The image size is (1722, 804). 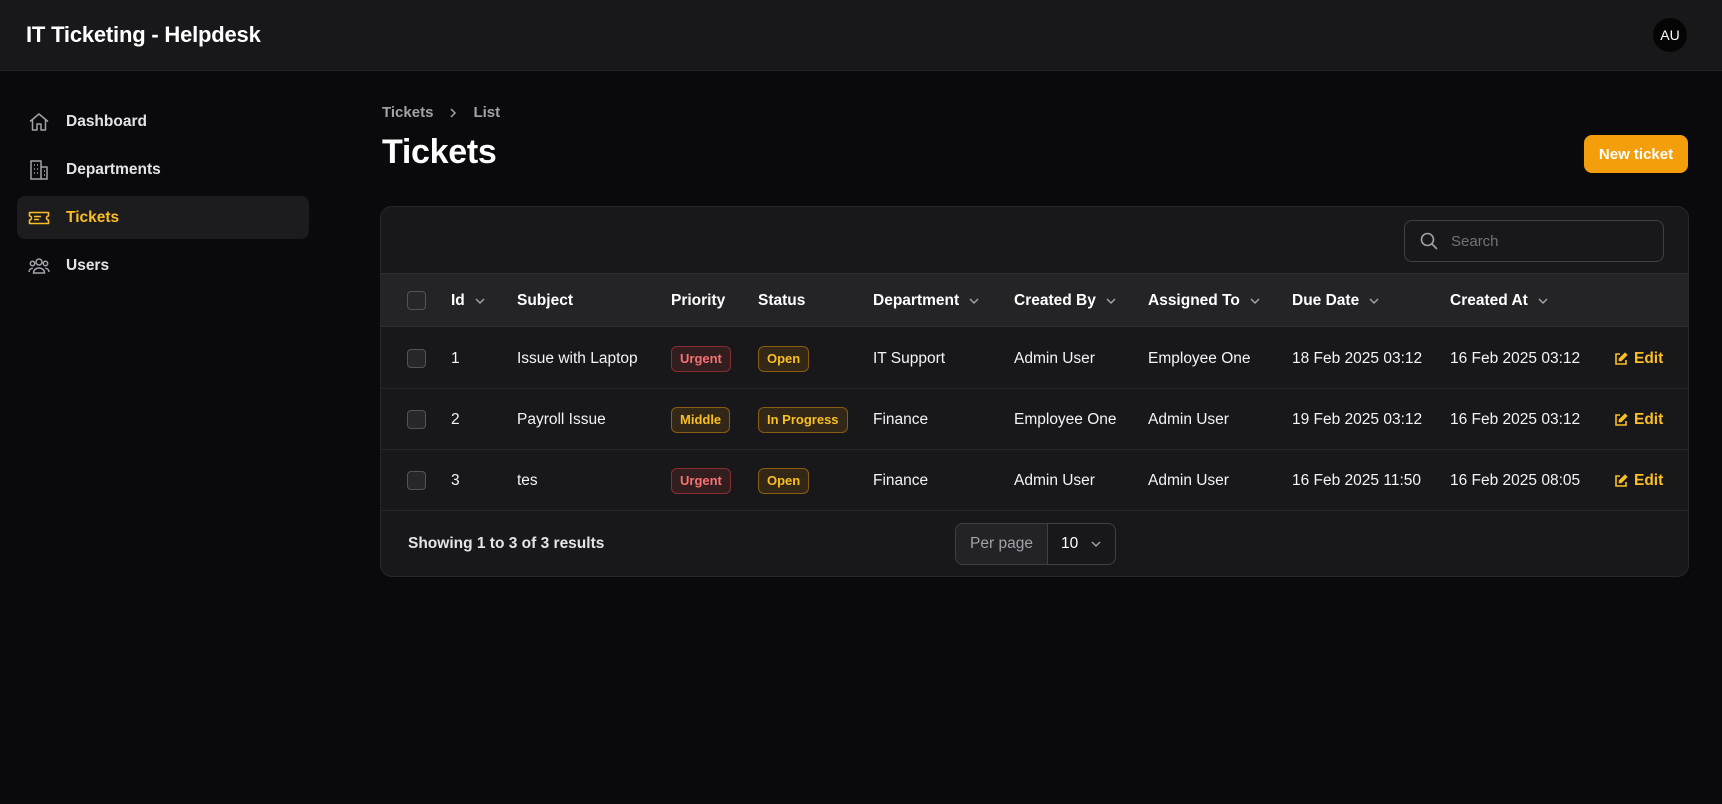 What do you see at coordinates (163, 169) in the screenshot?
I see `sidebar-item-departments: Departments` at bounding box center [163, 169].